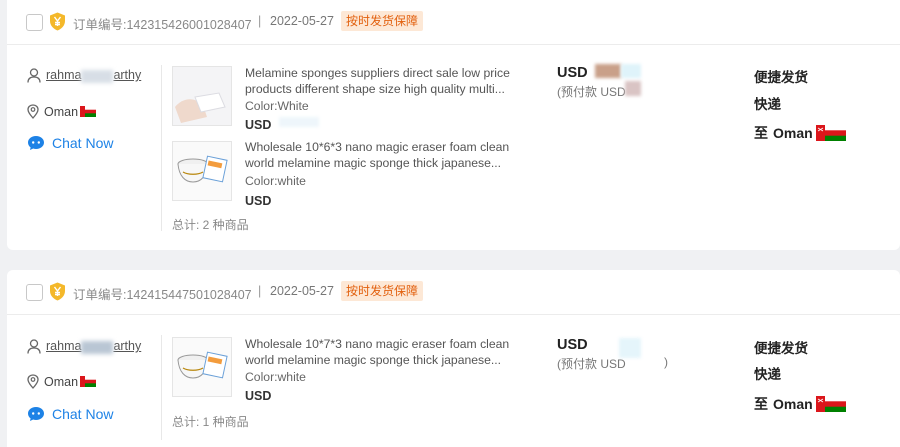 Image resolution: width=900 pixels, height=447 pixels. What do you see at coordinates (666, 362) in the screenshot?
I see `prepay-close: )` at bounding box center [666, 362].